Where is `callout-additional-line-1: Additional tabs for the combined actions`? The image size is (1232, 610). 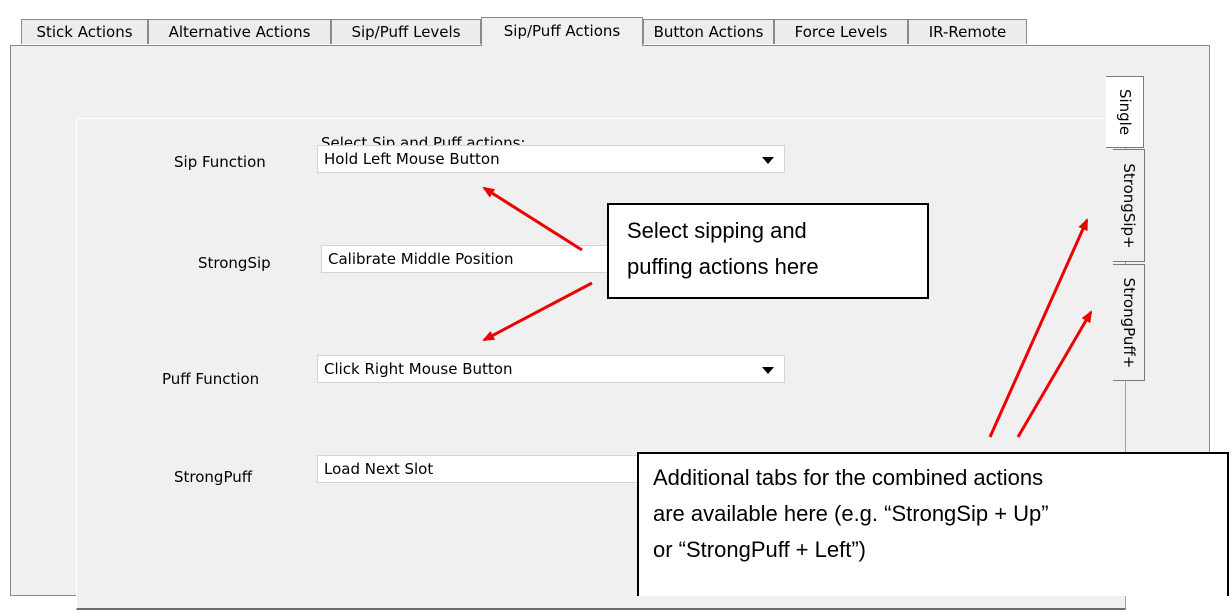
callout-additional-line-1: Additional tabs for the combined actions is located at coordinates (848, 477).